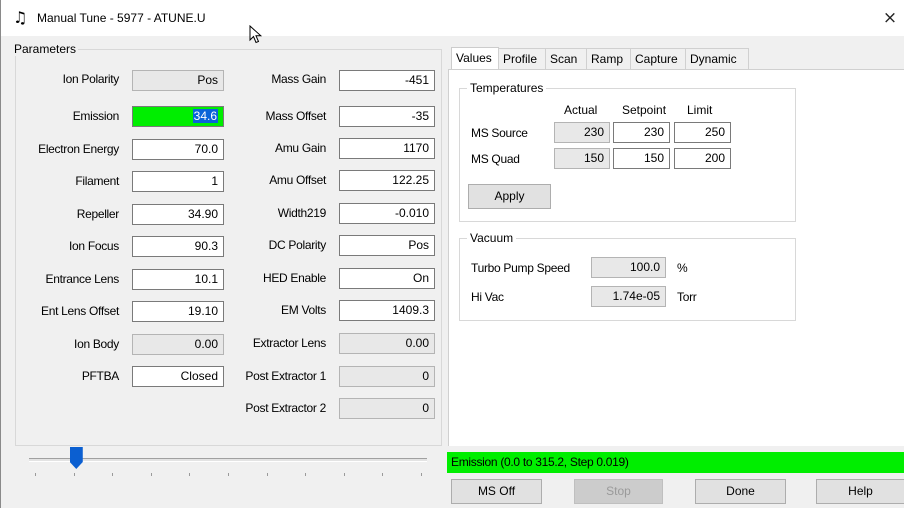 The image size is (904, 508). Describe the element at coordinates (297, 245) in the screenshot. I see `dc-polarity-label: DC Polarity` at that location.